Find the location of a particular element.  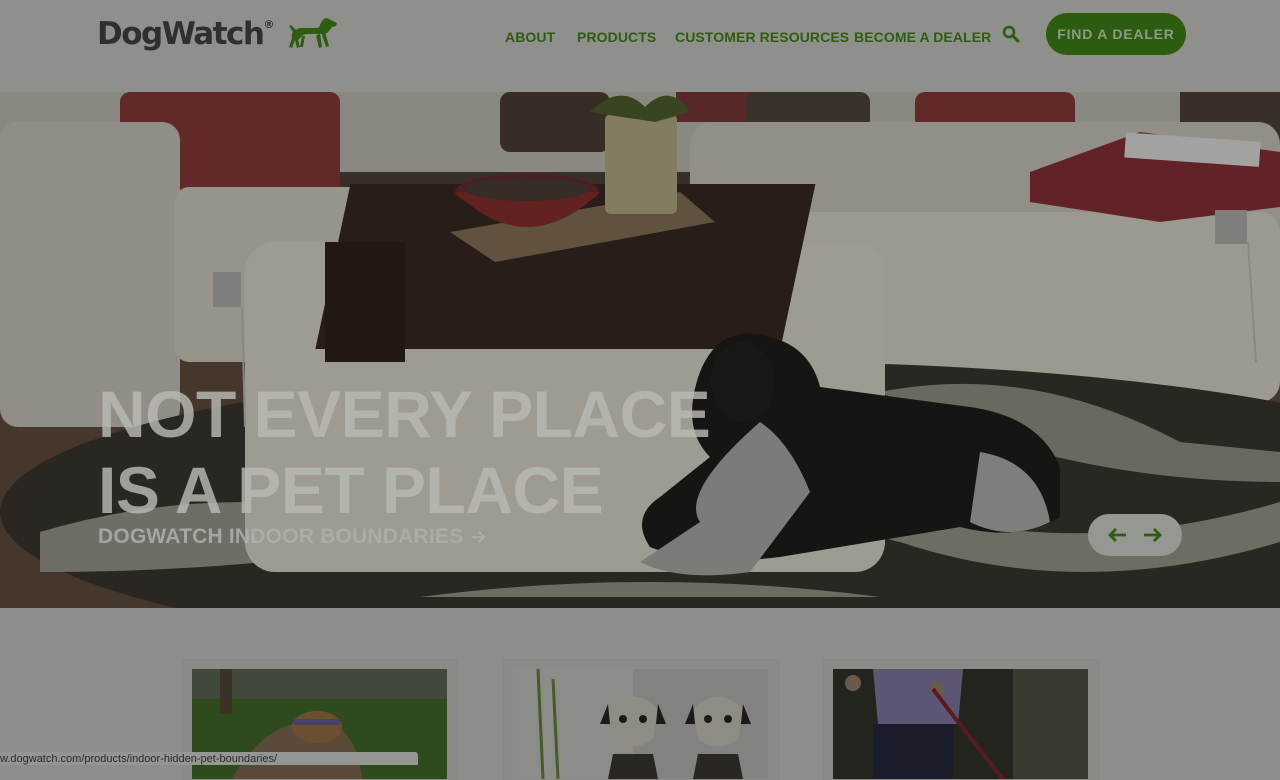

find-a-dealer-button: FIND A DEALER is located at coordinates (1116, 34).